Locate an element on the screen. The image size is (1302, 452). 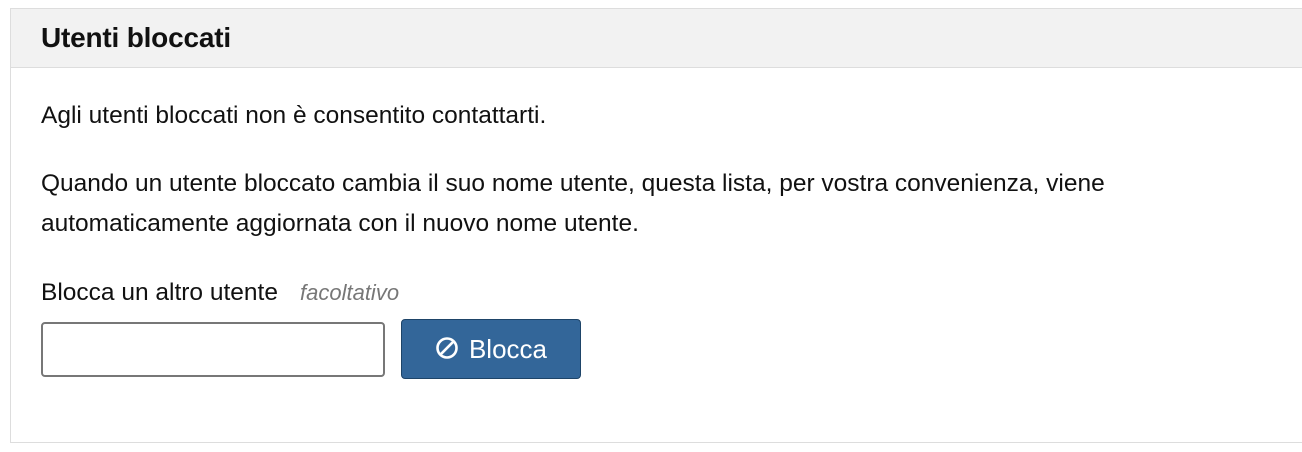
panel-title: Utenti bloccati is located at coordinates (136, 37).